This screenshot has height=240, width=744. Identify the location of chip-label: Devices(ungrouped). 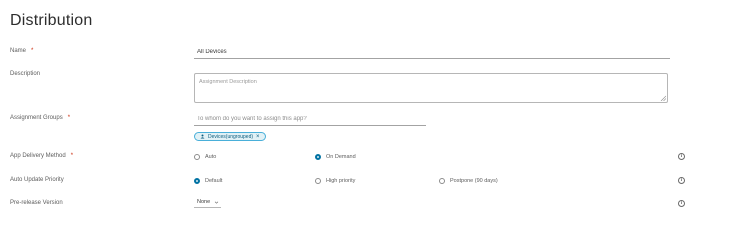
(231, 136).